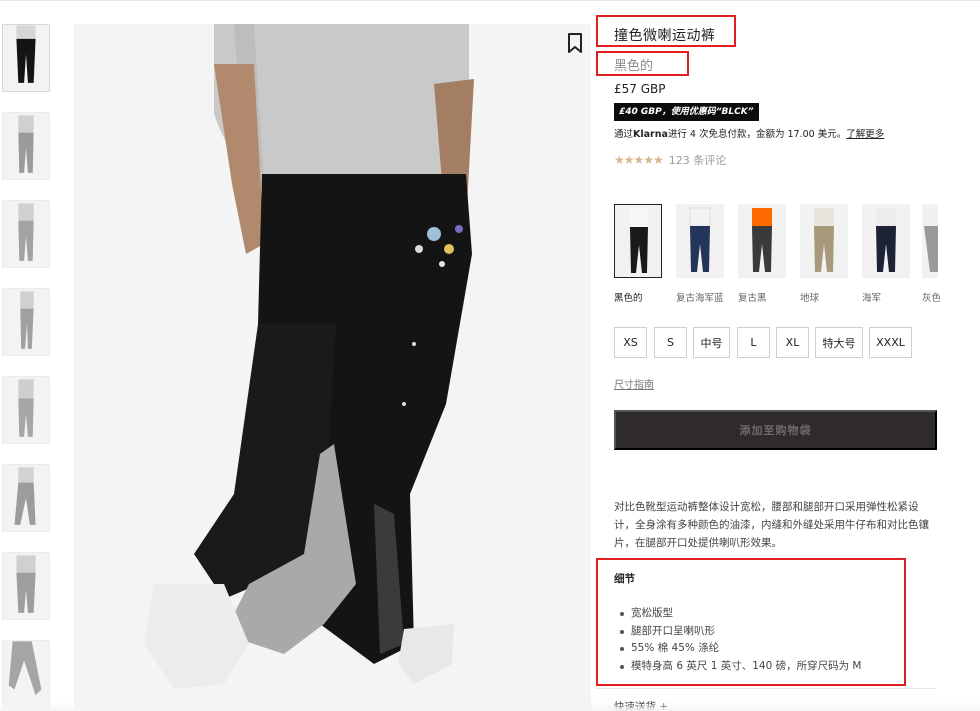 This screenshot has height=711, width=980. I want to click on color-swatch-vintage-navy, so click(700, 241).